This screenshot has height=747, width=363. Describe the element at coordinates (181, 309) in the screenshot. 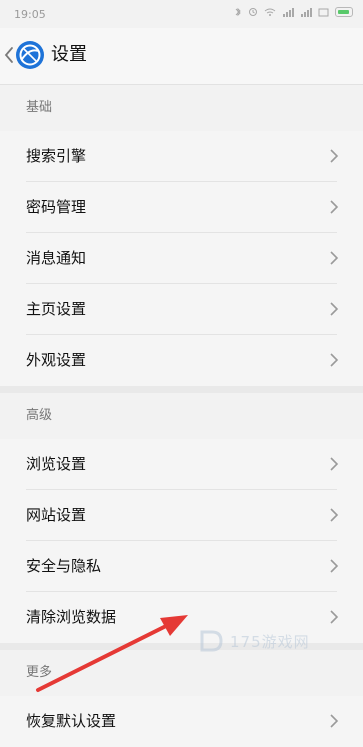

I see `settings-item-homepage: 主页设置` at that location.